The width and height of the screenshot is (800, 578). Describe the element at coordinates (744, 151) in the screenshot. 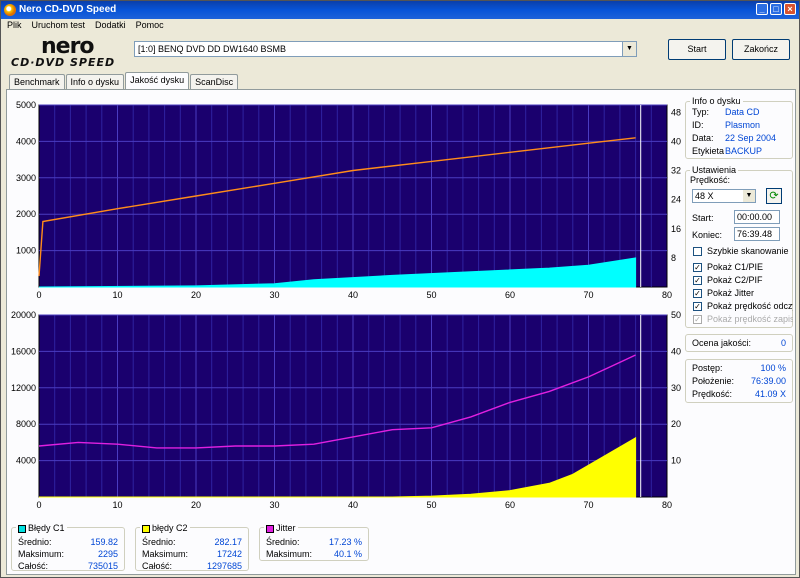

I see `disc-label-value: BACKUP` at that location.